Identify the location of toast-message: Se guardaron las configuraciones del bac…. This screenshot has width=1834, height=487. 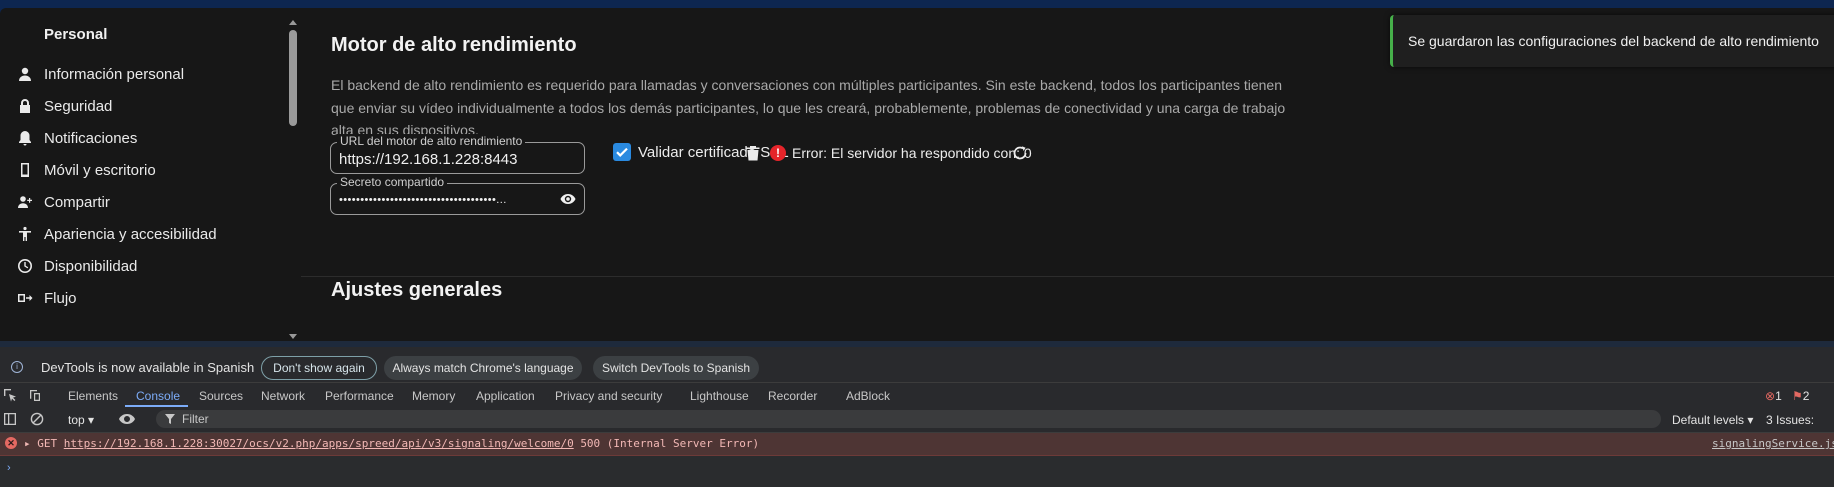
(1613, 41).